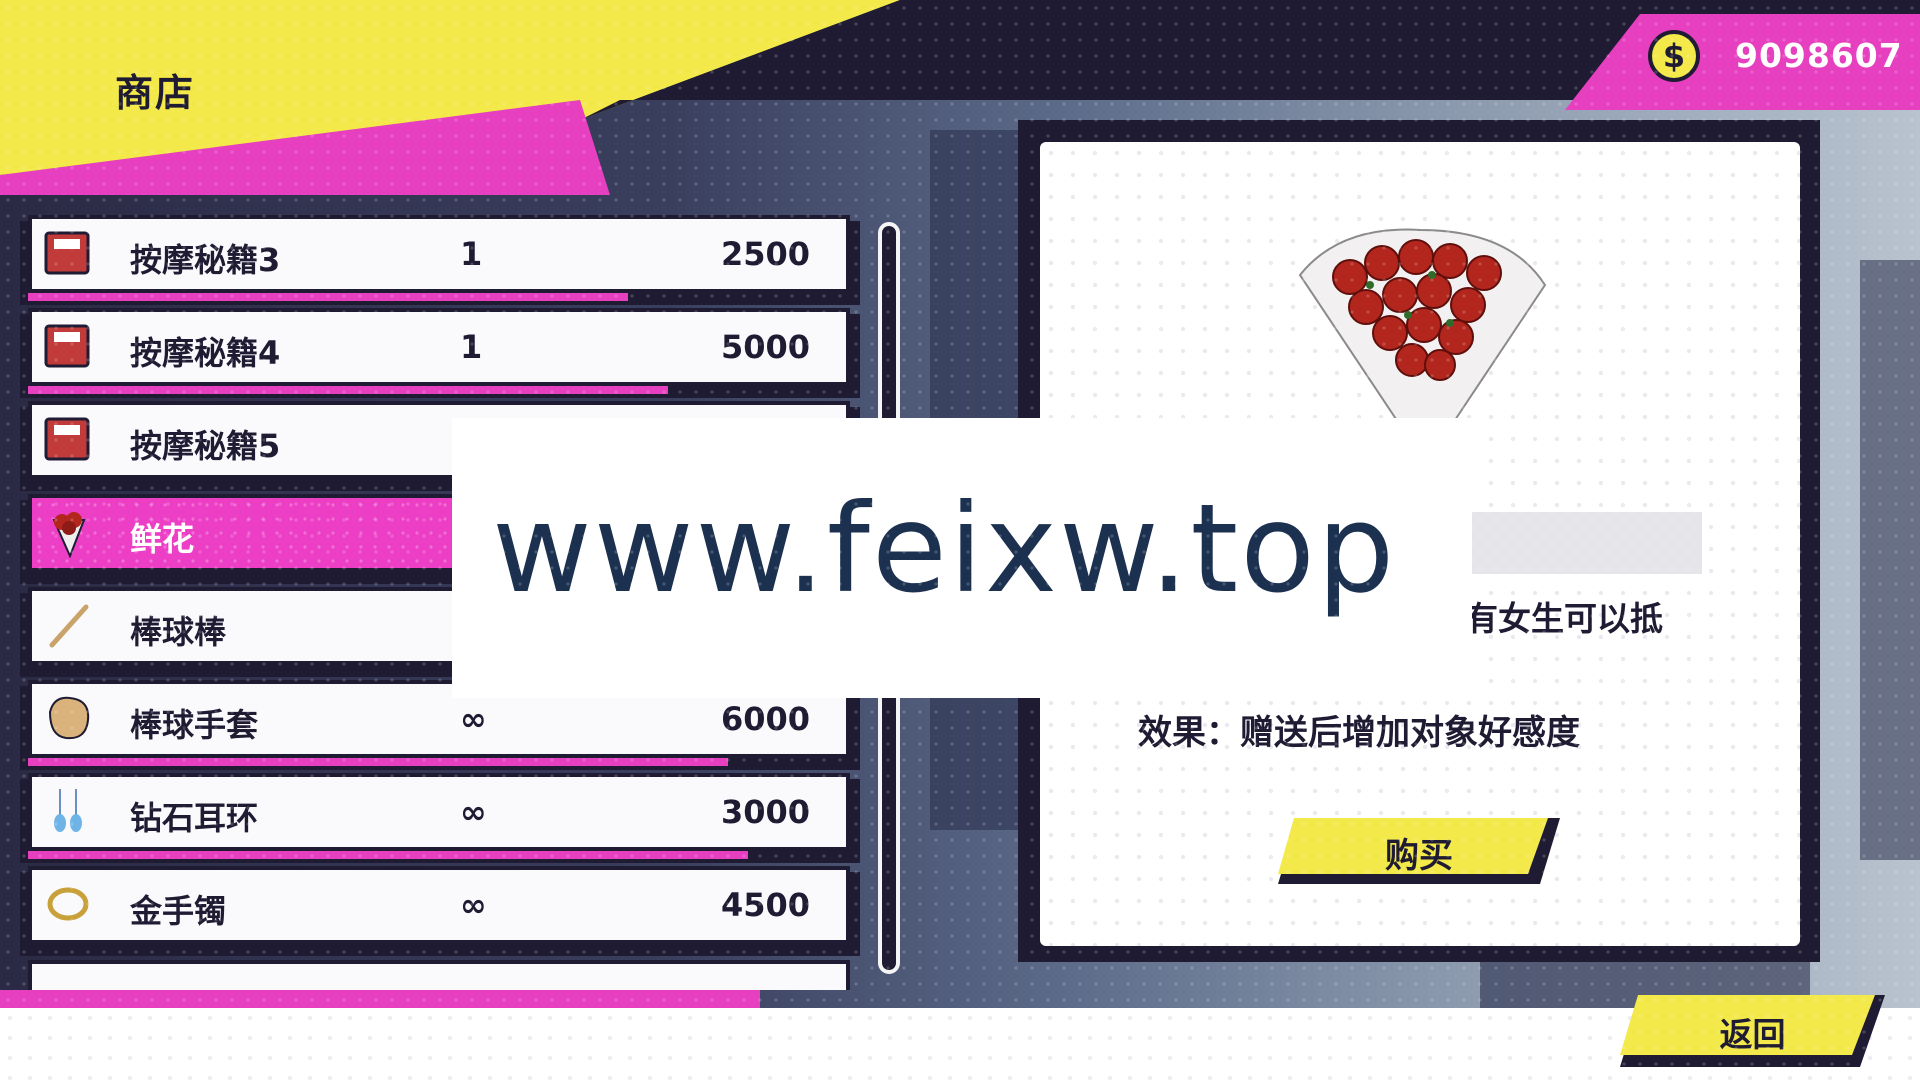 The height and width of the screenshot is (1080, 1920). I want to click on item-name-bar, so click(1586, 543).